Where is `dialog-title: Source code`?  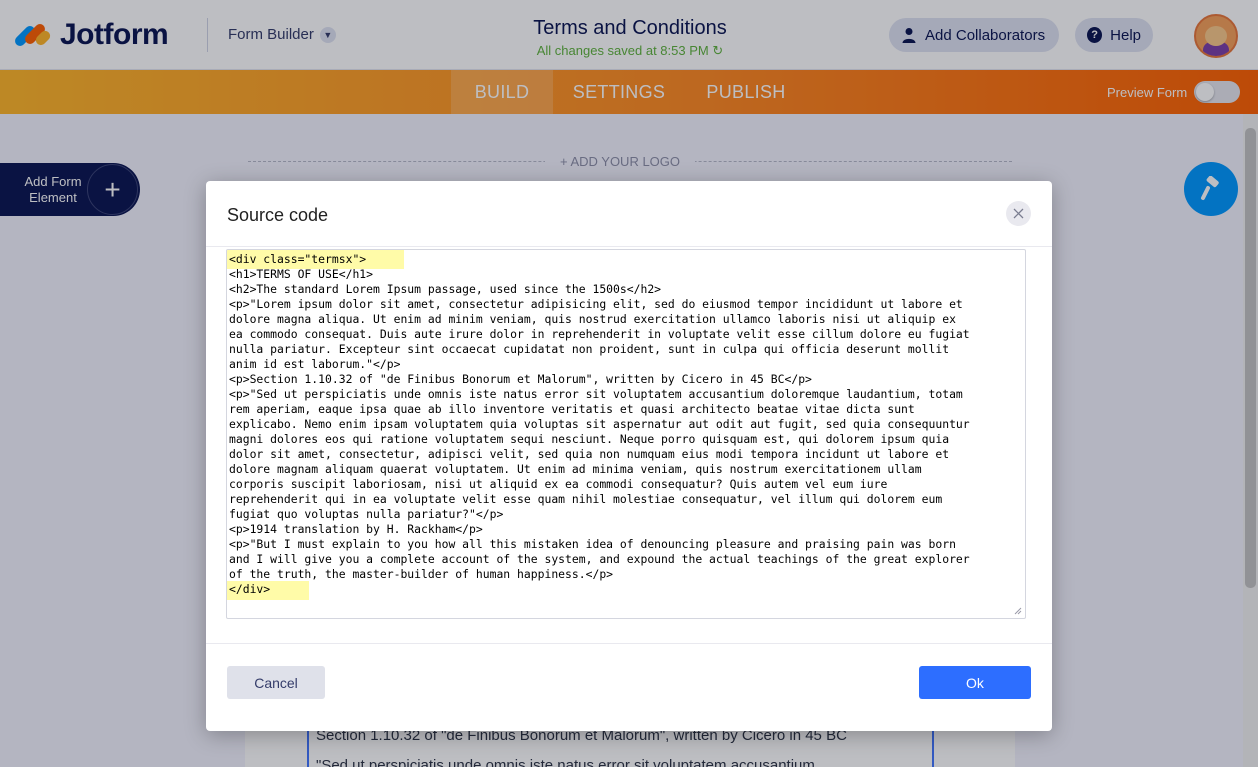 dialog-title: Source code is located at coordinates (278, 215).